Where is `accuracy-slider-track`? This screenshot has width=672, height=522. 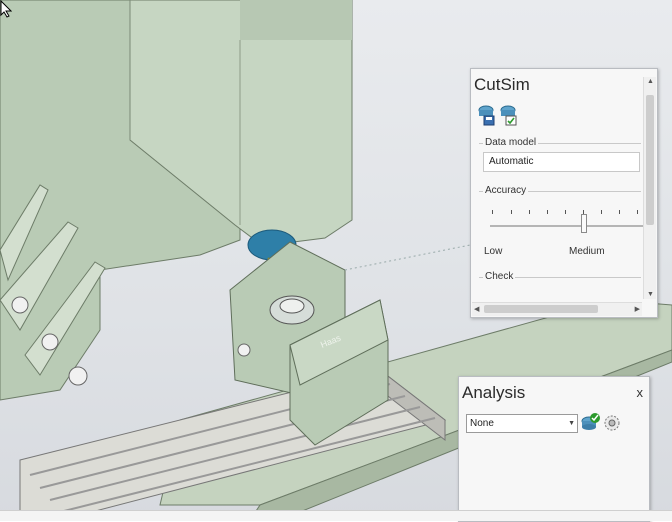 accuracy-slider-track is located at coordinates (567, 226).